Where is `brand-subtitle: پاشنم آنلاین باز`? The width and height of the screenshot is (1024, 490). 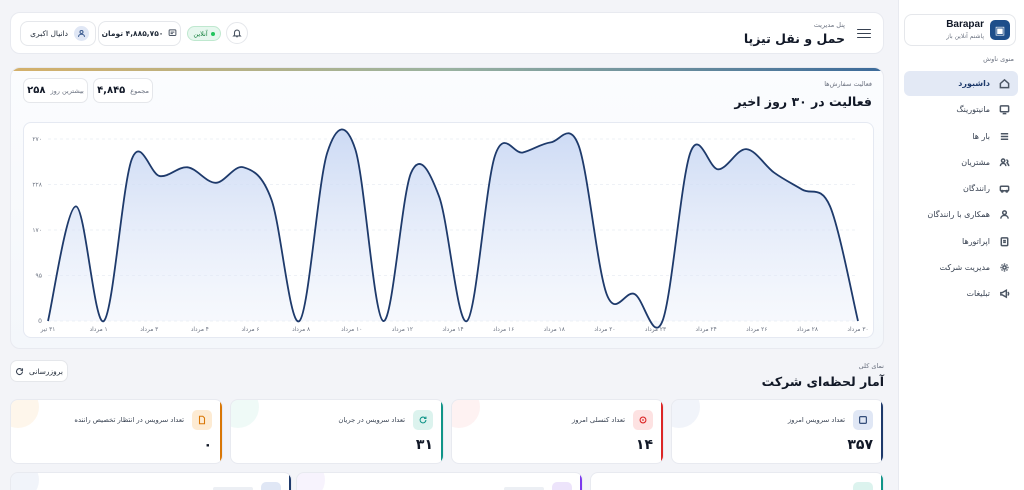 brand-subtitle: پاشنم آنلاین باز is located at coordinates (965, 36).